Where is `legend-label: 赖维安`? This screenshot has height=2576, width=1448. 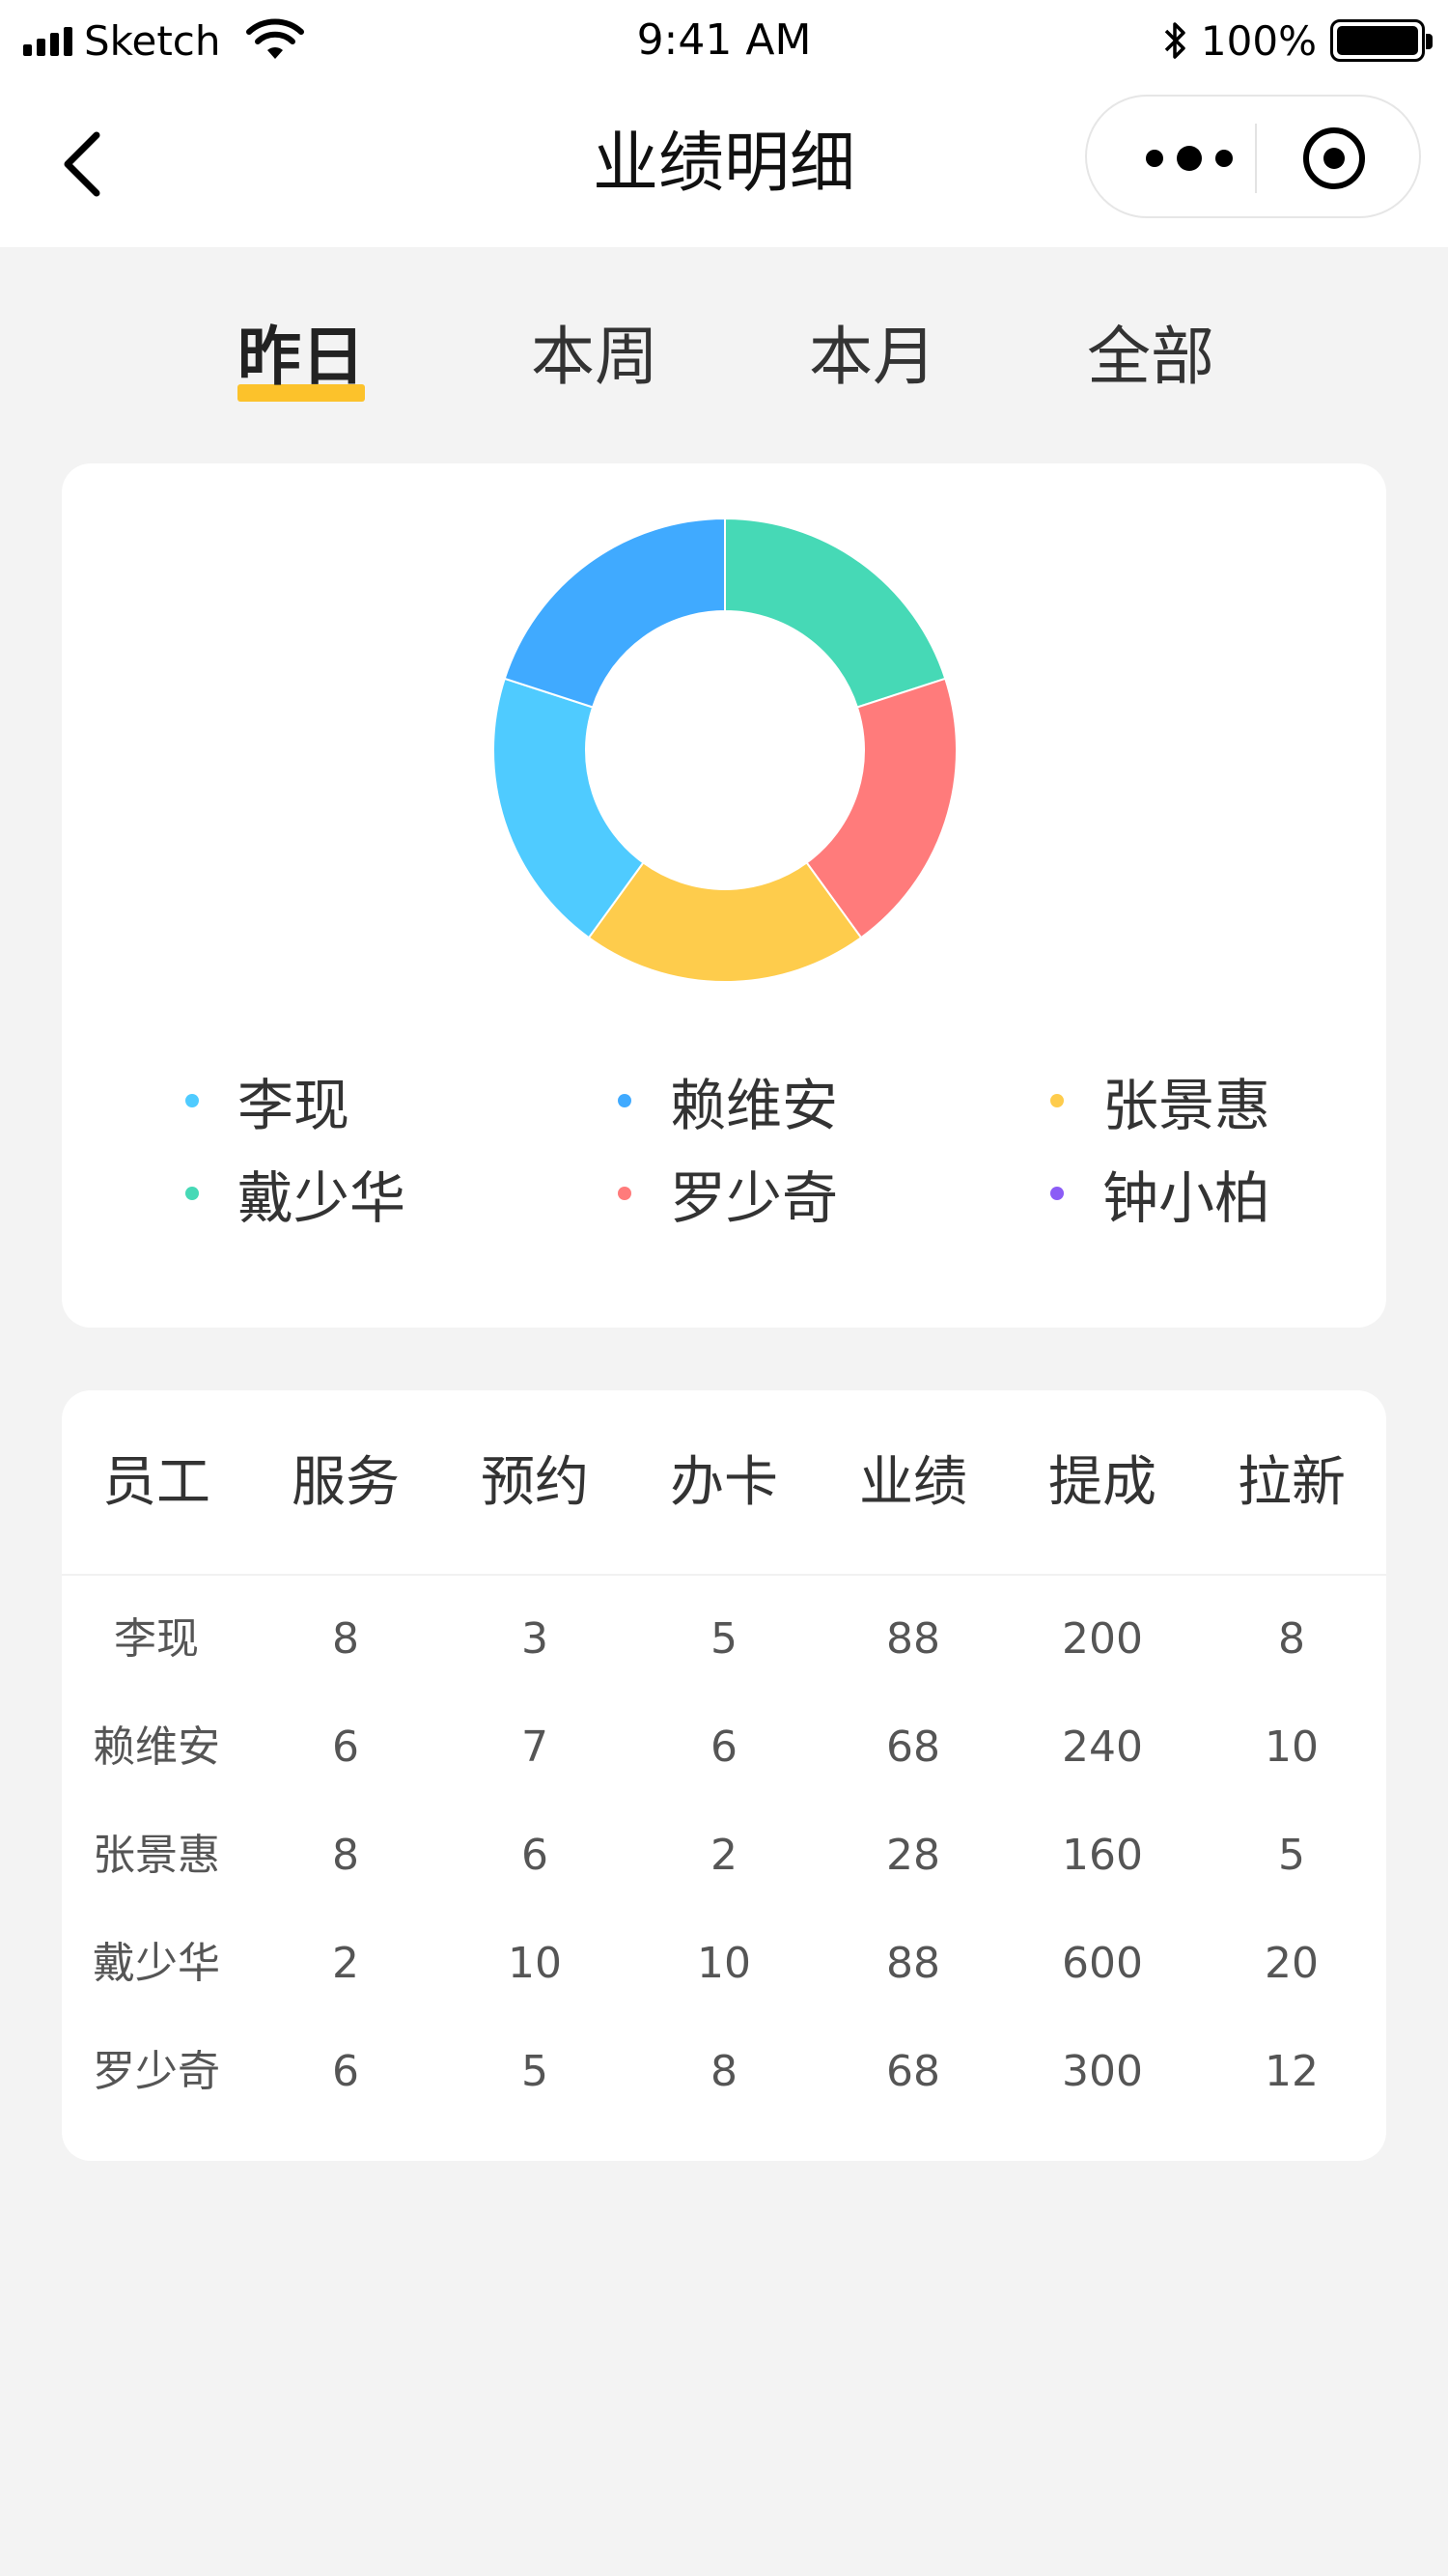
legend-label: 赖维安 is located at coordinates (755, 1105).